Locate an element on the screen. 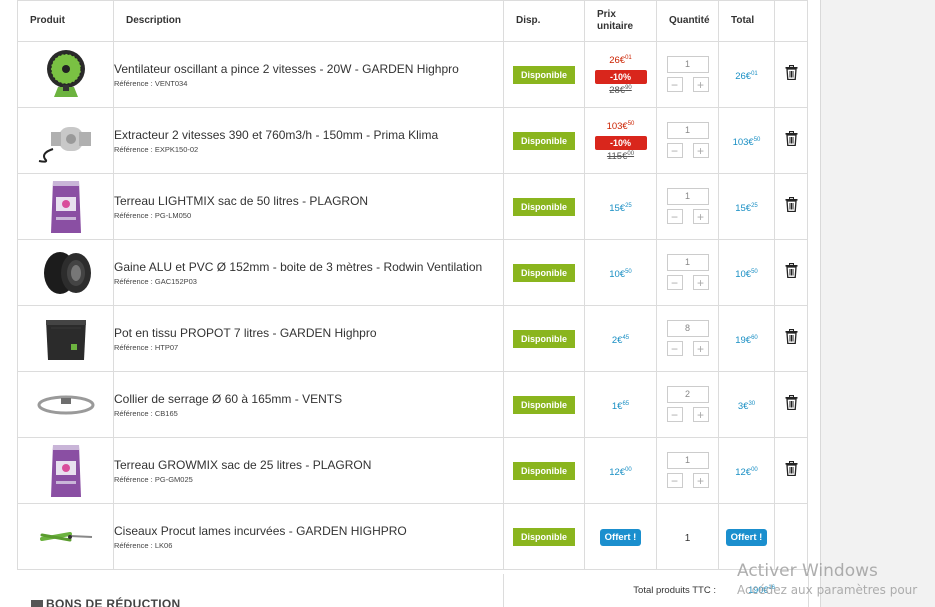 The image size is (935, 607). quantity-input: 2 is located at coordinates (687, 394).